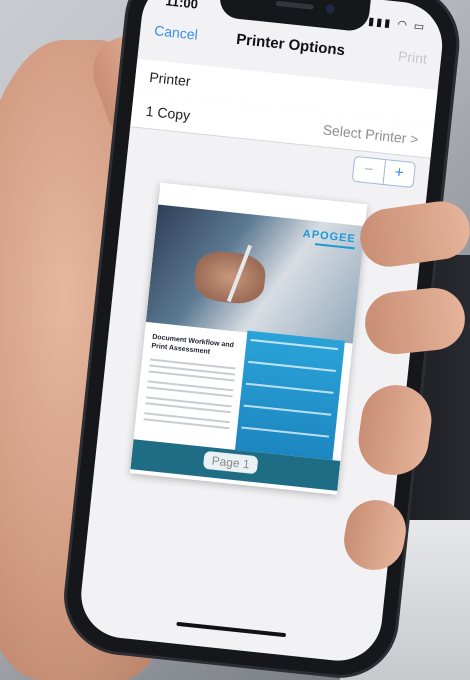 This screenshot has width=470, height=680. What do you see at coordinates (193, 344) in the screenshot?
I see `preview-heading: Document Workflow and Print Assessment` at bounding box center [193, 344].